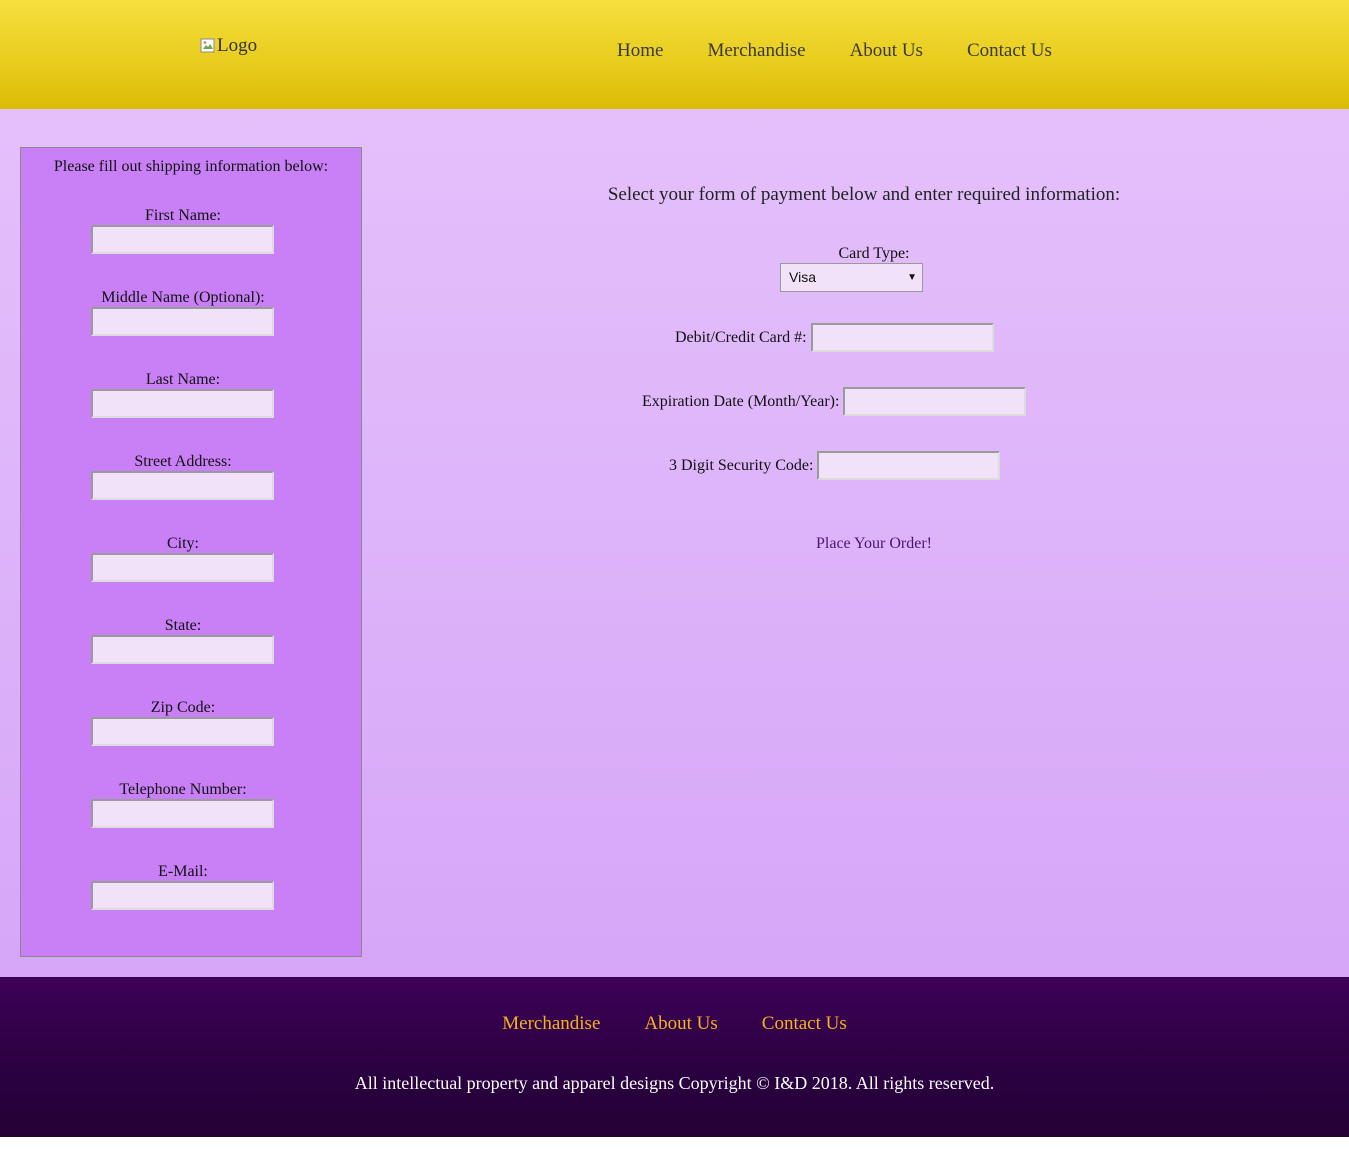 This screenshot has width=1349, height=1153. Describe the element at coordinates (802, 277) in the screenshot. I see `card-type-value: Visa` at that location.